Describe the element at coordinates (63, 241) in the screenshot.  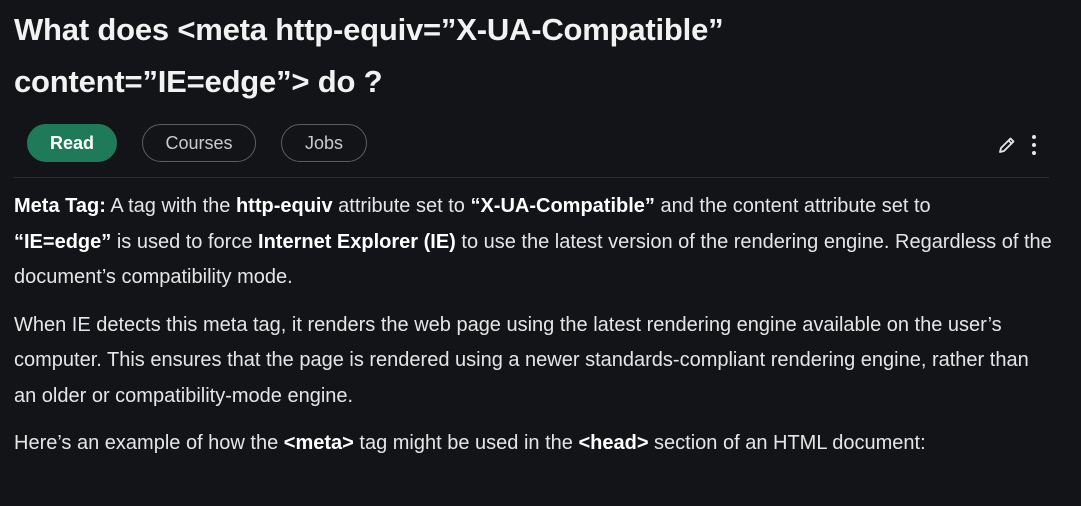
I see `bold-term: “IE=edge”` at that location.